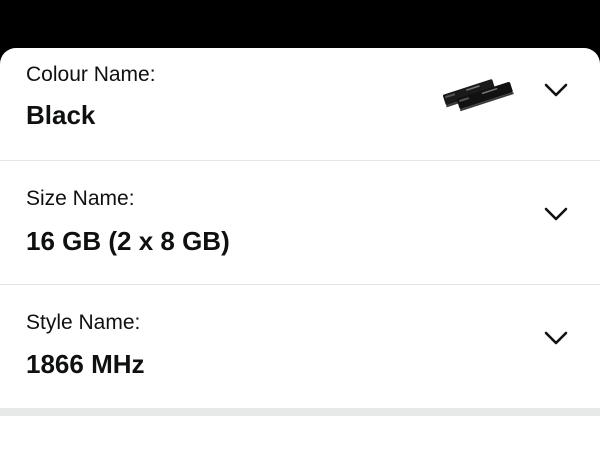 The height and width of the screenshot is (450, 600). Describe the element at coordinates (300, 433) in the screenshot. I see `next-section` at that location.